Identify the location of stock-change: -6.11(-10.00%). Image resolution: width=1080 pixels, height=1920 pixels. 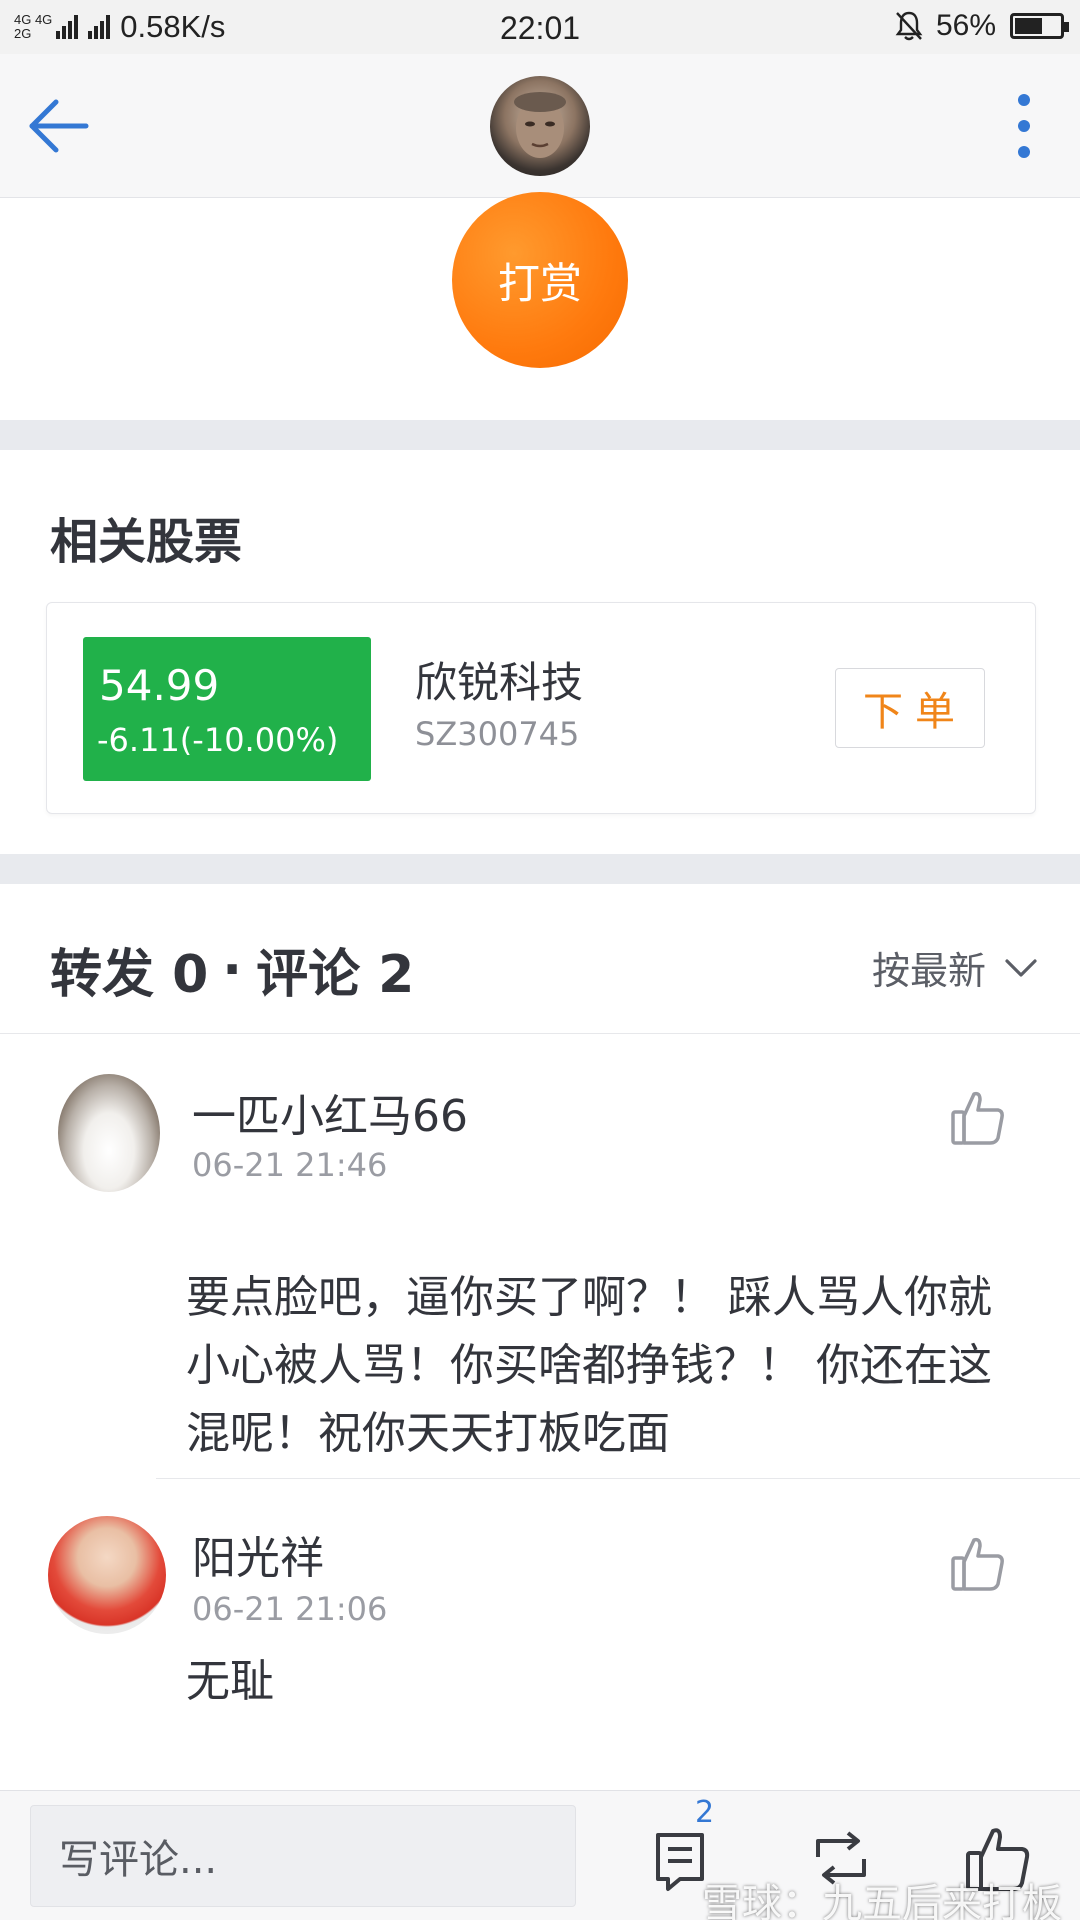
(218, 740).